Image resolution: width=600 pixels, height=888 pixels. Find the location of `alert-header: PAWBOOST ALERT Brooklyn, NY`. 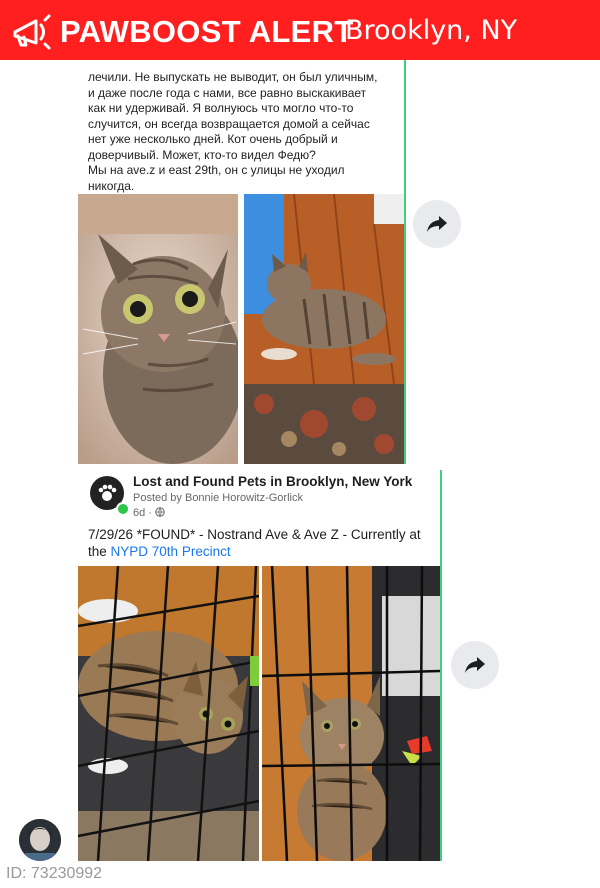

alert-header: PAWBOOST ALERT Brooklyn, NY is located at coordinates (300, 30).